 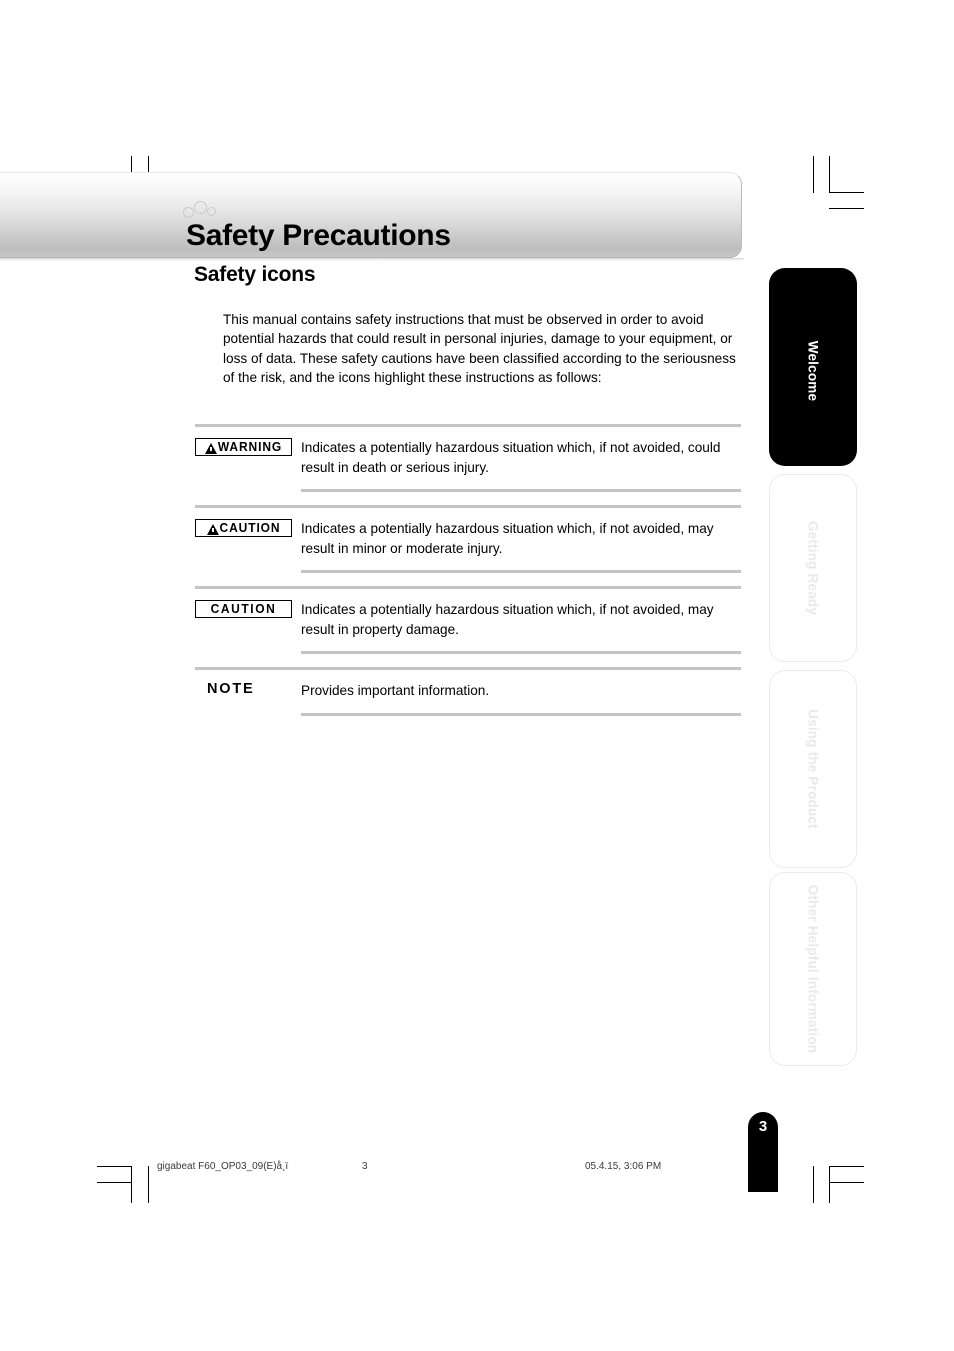 What do you see at coordinates (763, 1126) in the screenshot?
I see `page-number: 3` at bounding box center [763, 1126].